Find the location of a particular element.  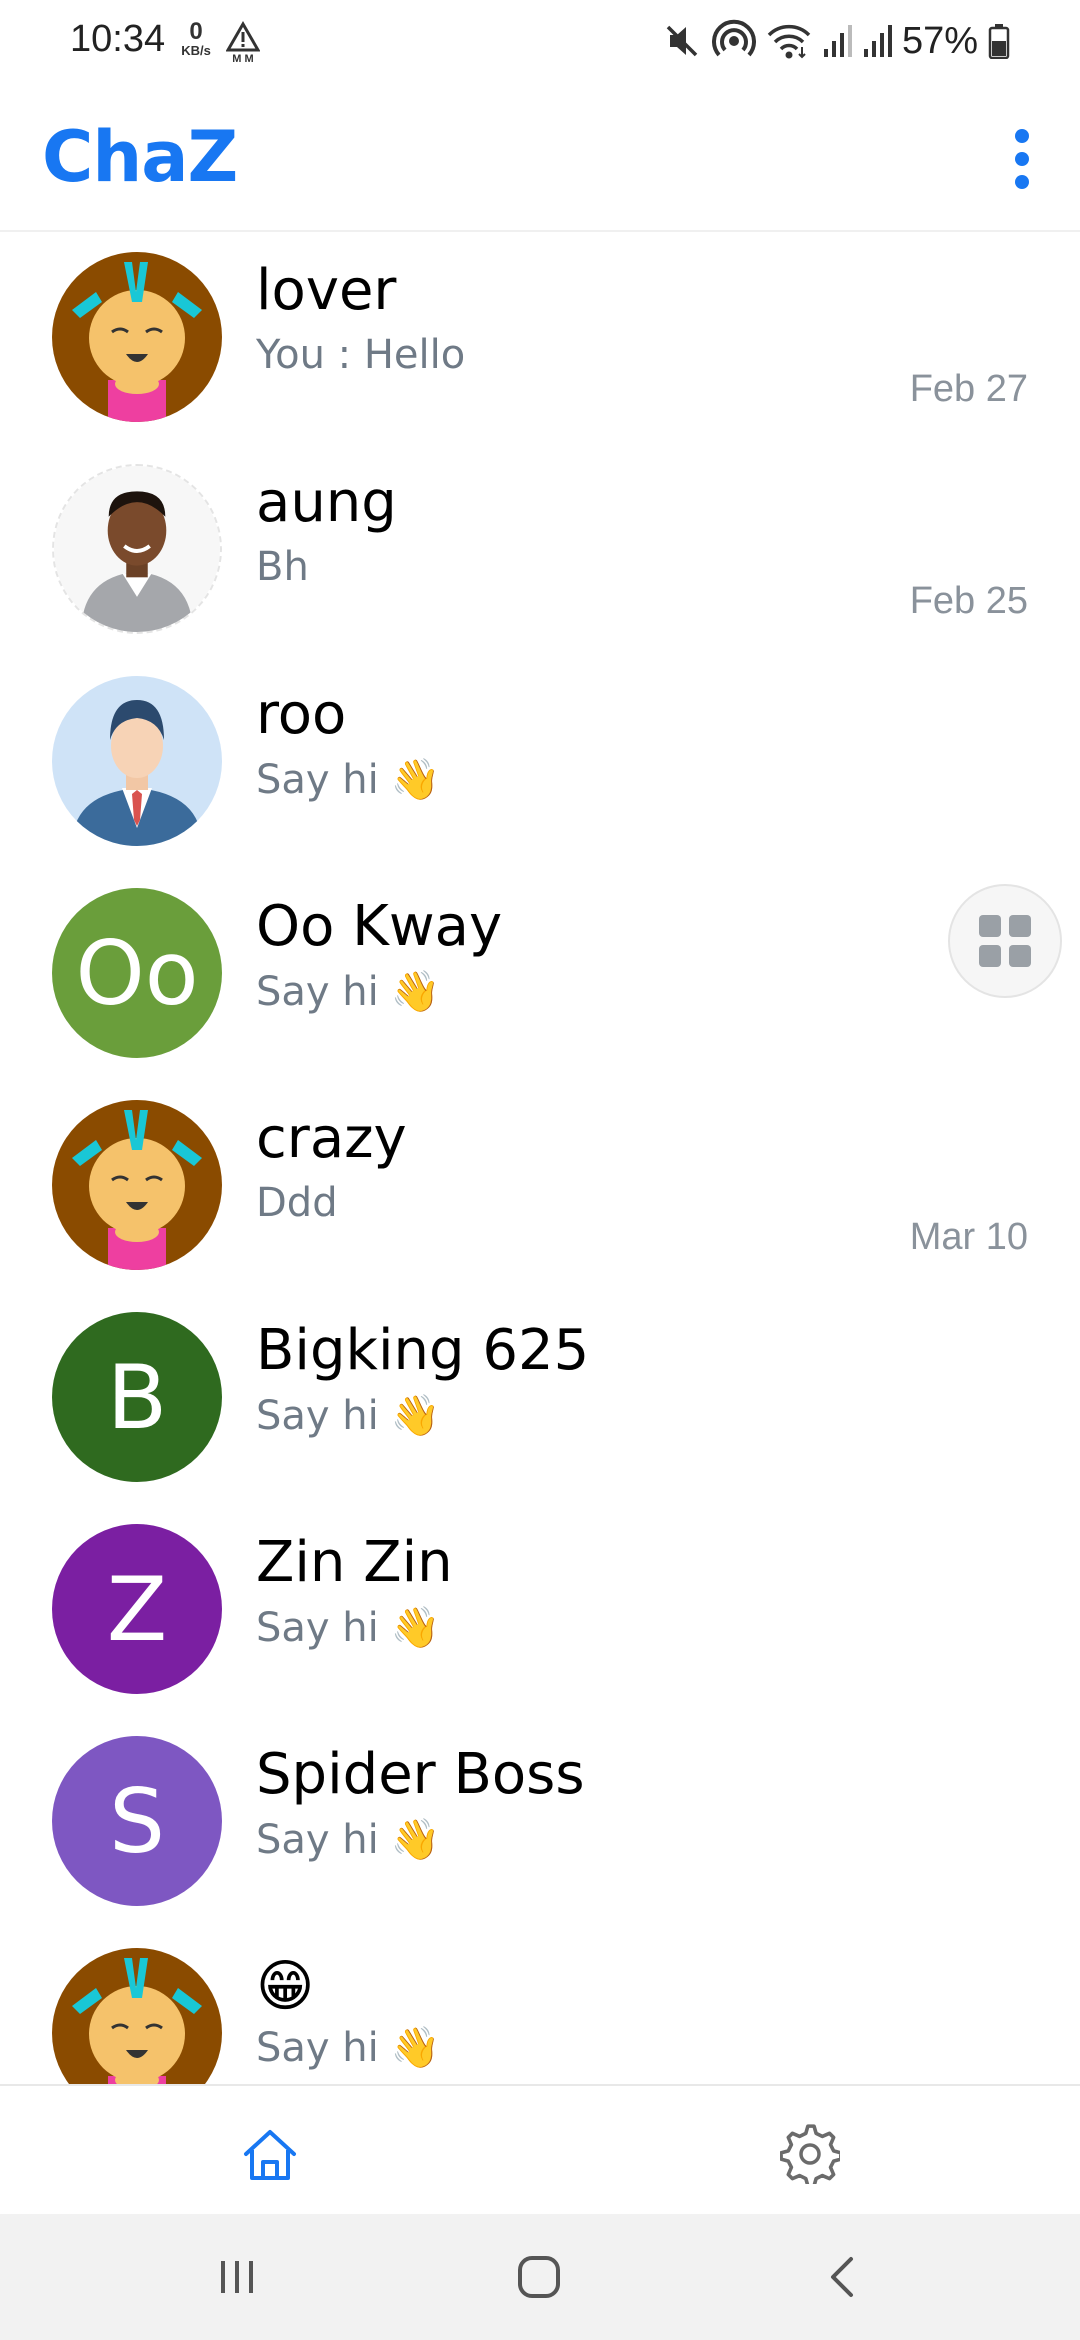

avatar: Oo is located at coordinates (137, 973).